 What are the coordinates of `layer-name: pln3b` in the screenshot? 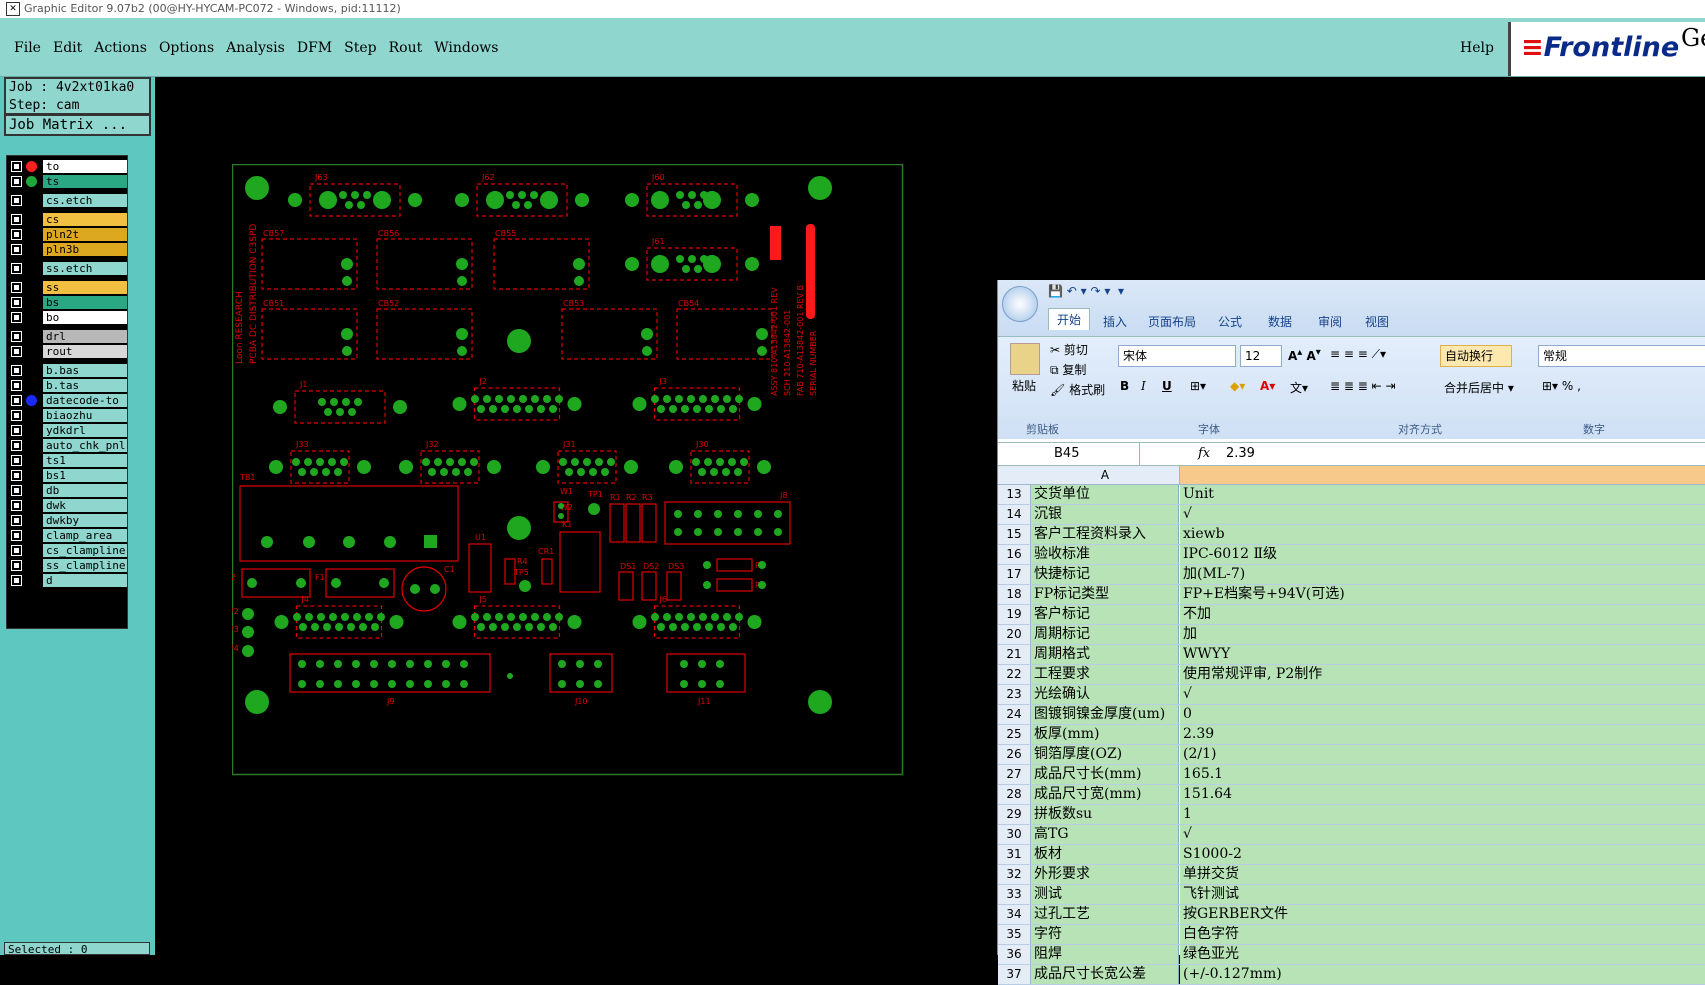 It's located at (85, 249).